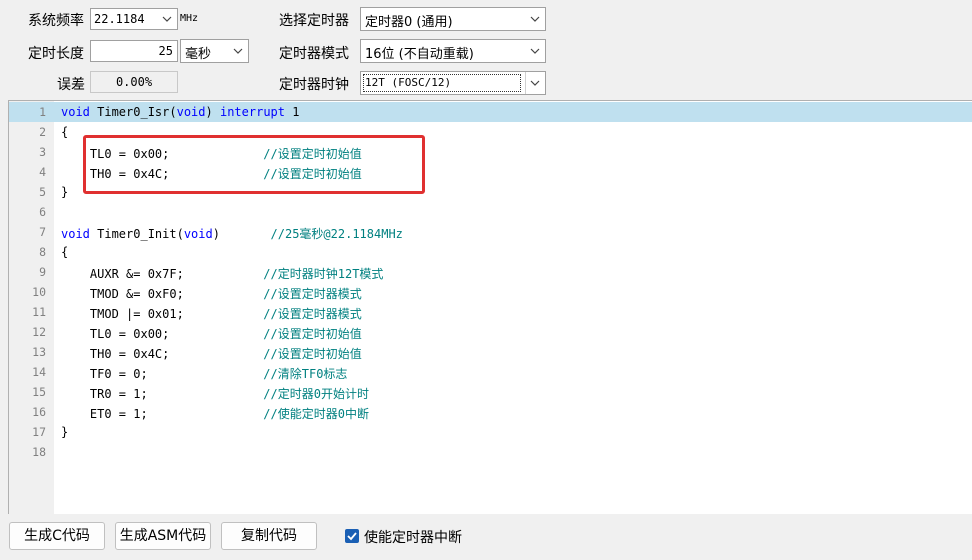 The width and height of the screenshot is (972, 560). I want to click on error-readout: 0.00%, so click(134, 82).